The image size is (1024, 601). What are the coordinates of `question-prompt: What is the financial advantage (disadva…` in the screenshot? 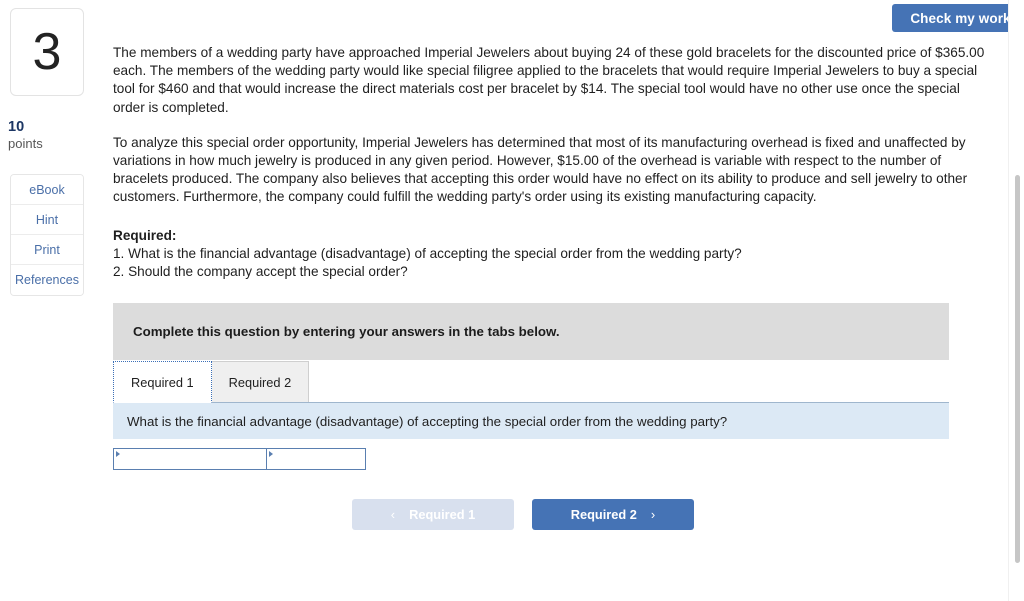 It's located at (531, 421).